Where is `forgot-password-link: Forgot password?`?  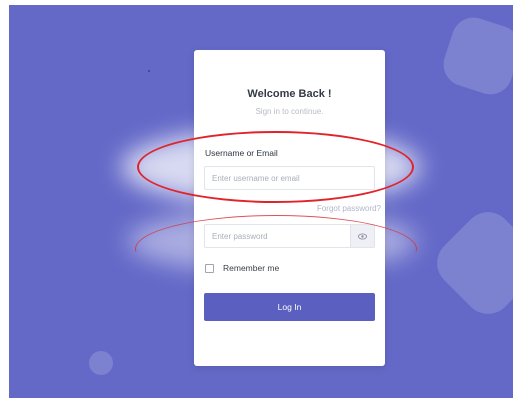
forgot-password-link: Forgot password? is located at coordinates (349, 208).